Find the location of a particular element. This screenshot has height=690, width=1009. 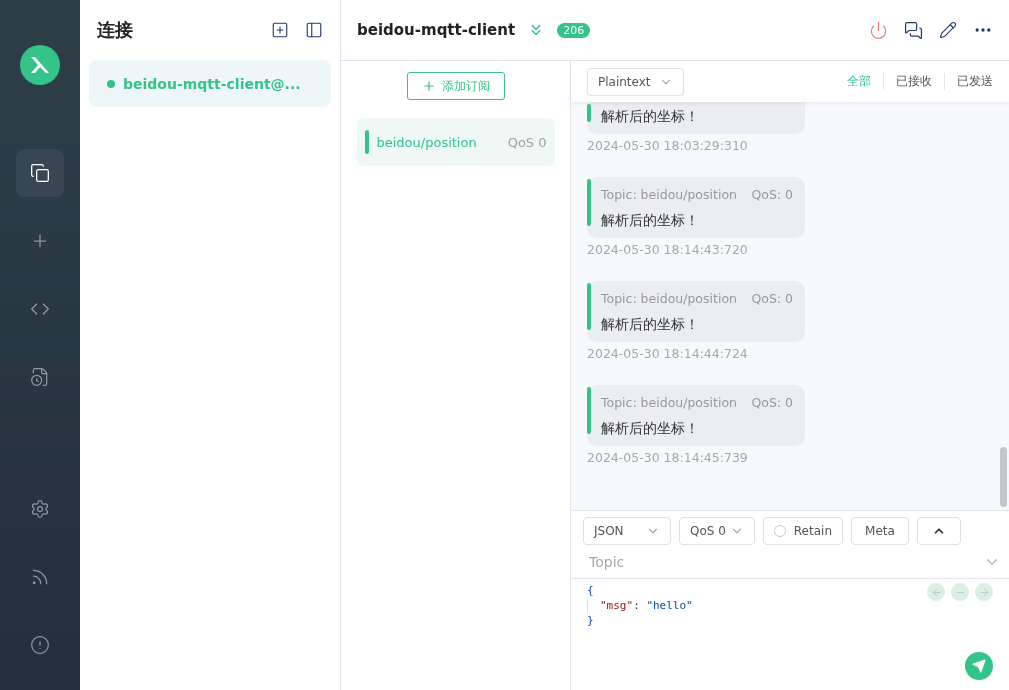

nav-button is located at coordinates (40, 173).